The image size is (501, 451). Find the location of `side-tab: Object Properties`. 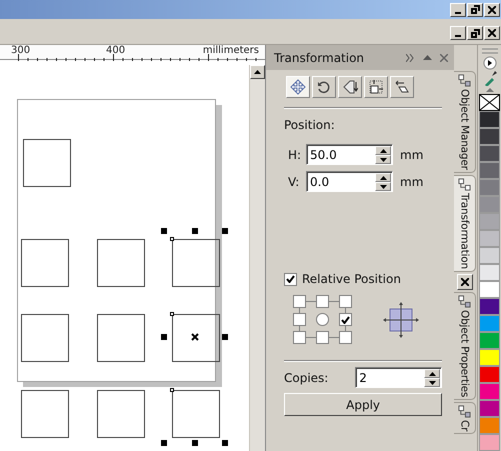

side-tab: Object Properties is located at coordinates (465, 346).